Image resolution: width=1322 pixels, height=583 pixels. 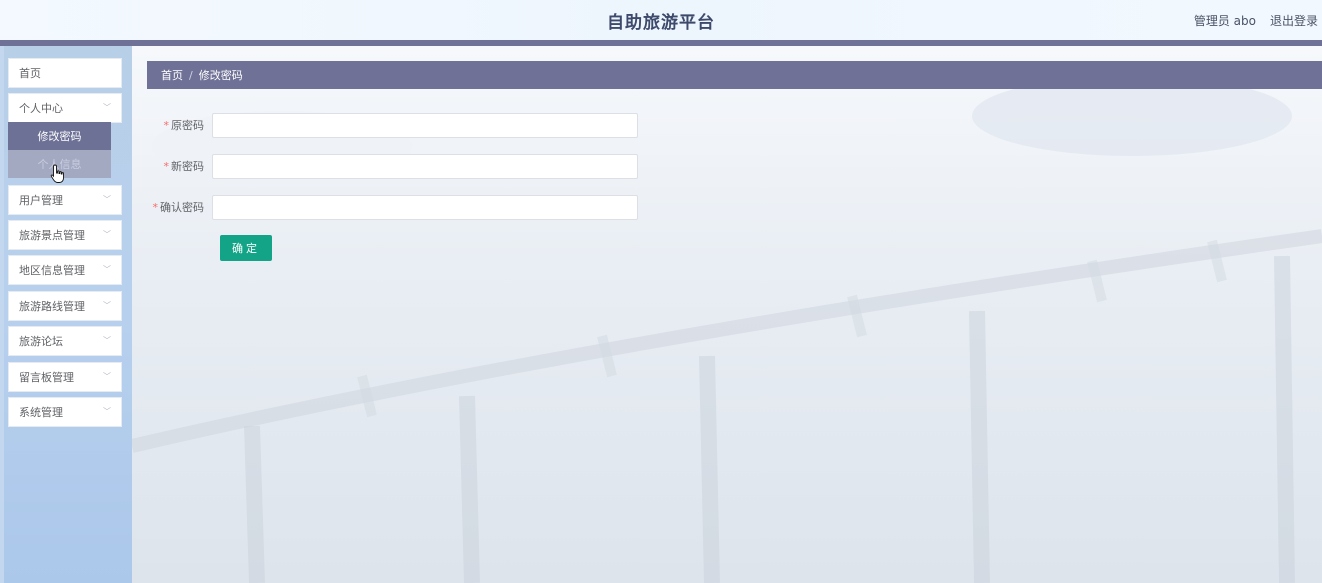 What do you see at coordinates (425, 125) in the screenshot?
I see `old-password-input` at bounding box center [425, 125].